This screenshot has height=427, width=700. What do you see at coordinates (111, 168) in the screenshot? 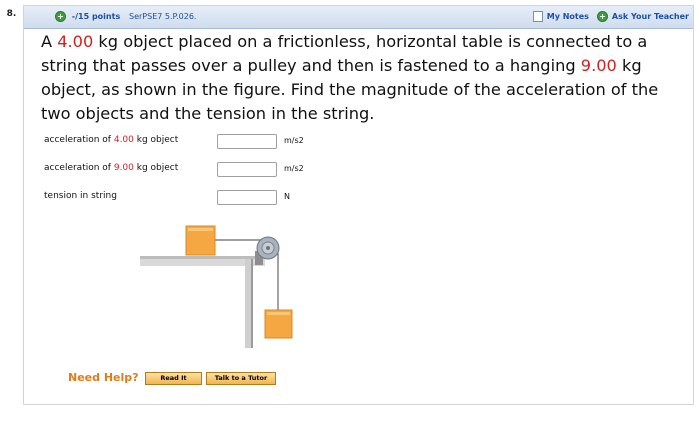
I see `answer-label-accel-9: acceleration of 9.00 kg object` at bounding box center [111, 168].